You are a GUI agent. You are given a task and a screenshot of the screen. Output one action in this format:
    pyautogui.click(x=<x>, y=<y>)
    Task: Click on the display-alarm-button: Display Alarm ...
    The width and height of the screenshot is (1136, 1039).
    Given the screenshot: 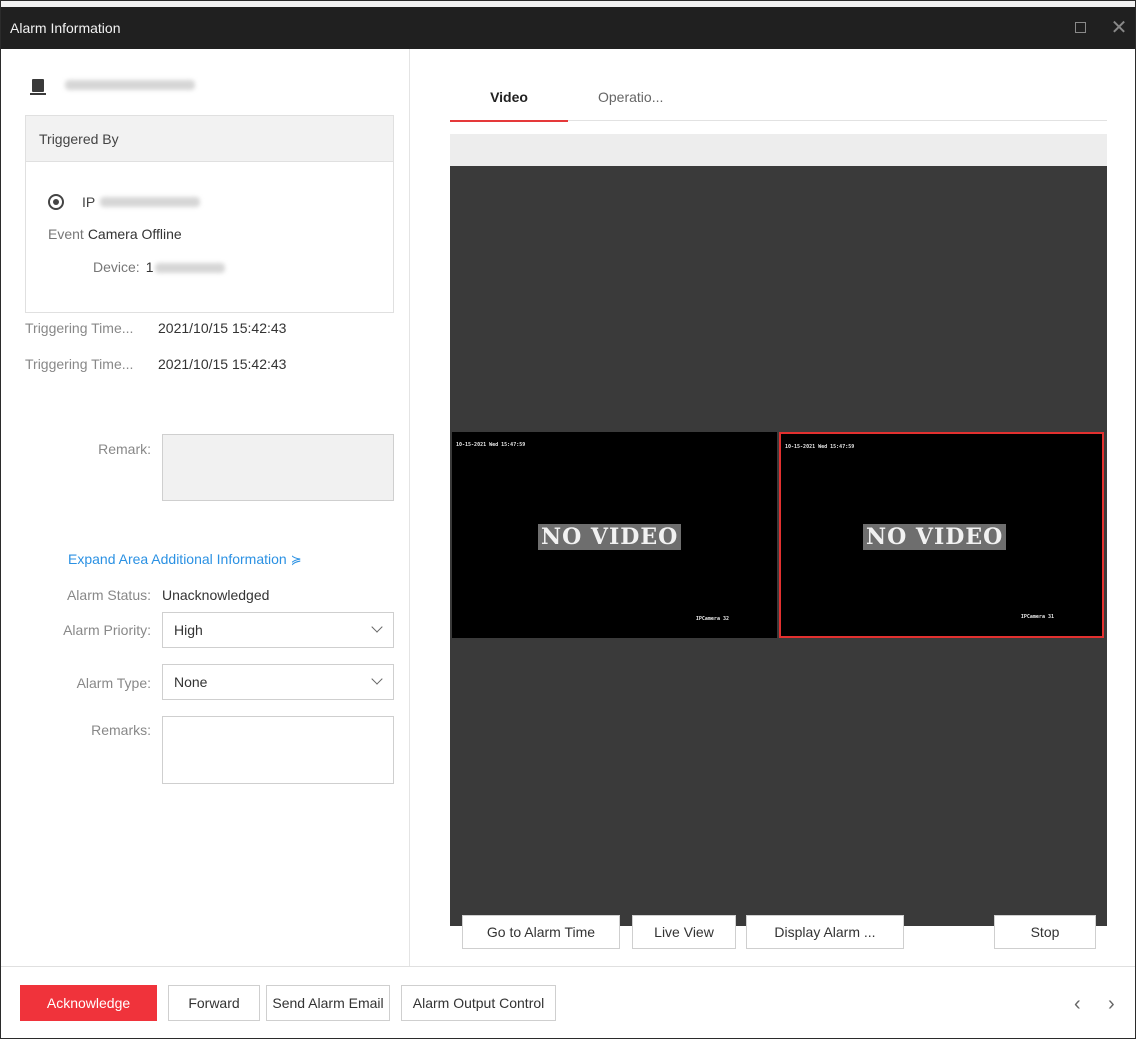 What is the action you would take?
    pyautogui.click(x=825, y=932)
    